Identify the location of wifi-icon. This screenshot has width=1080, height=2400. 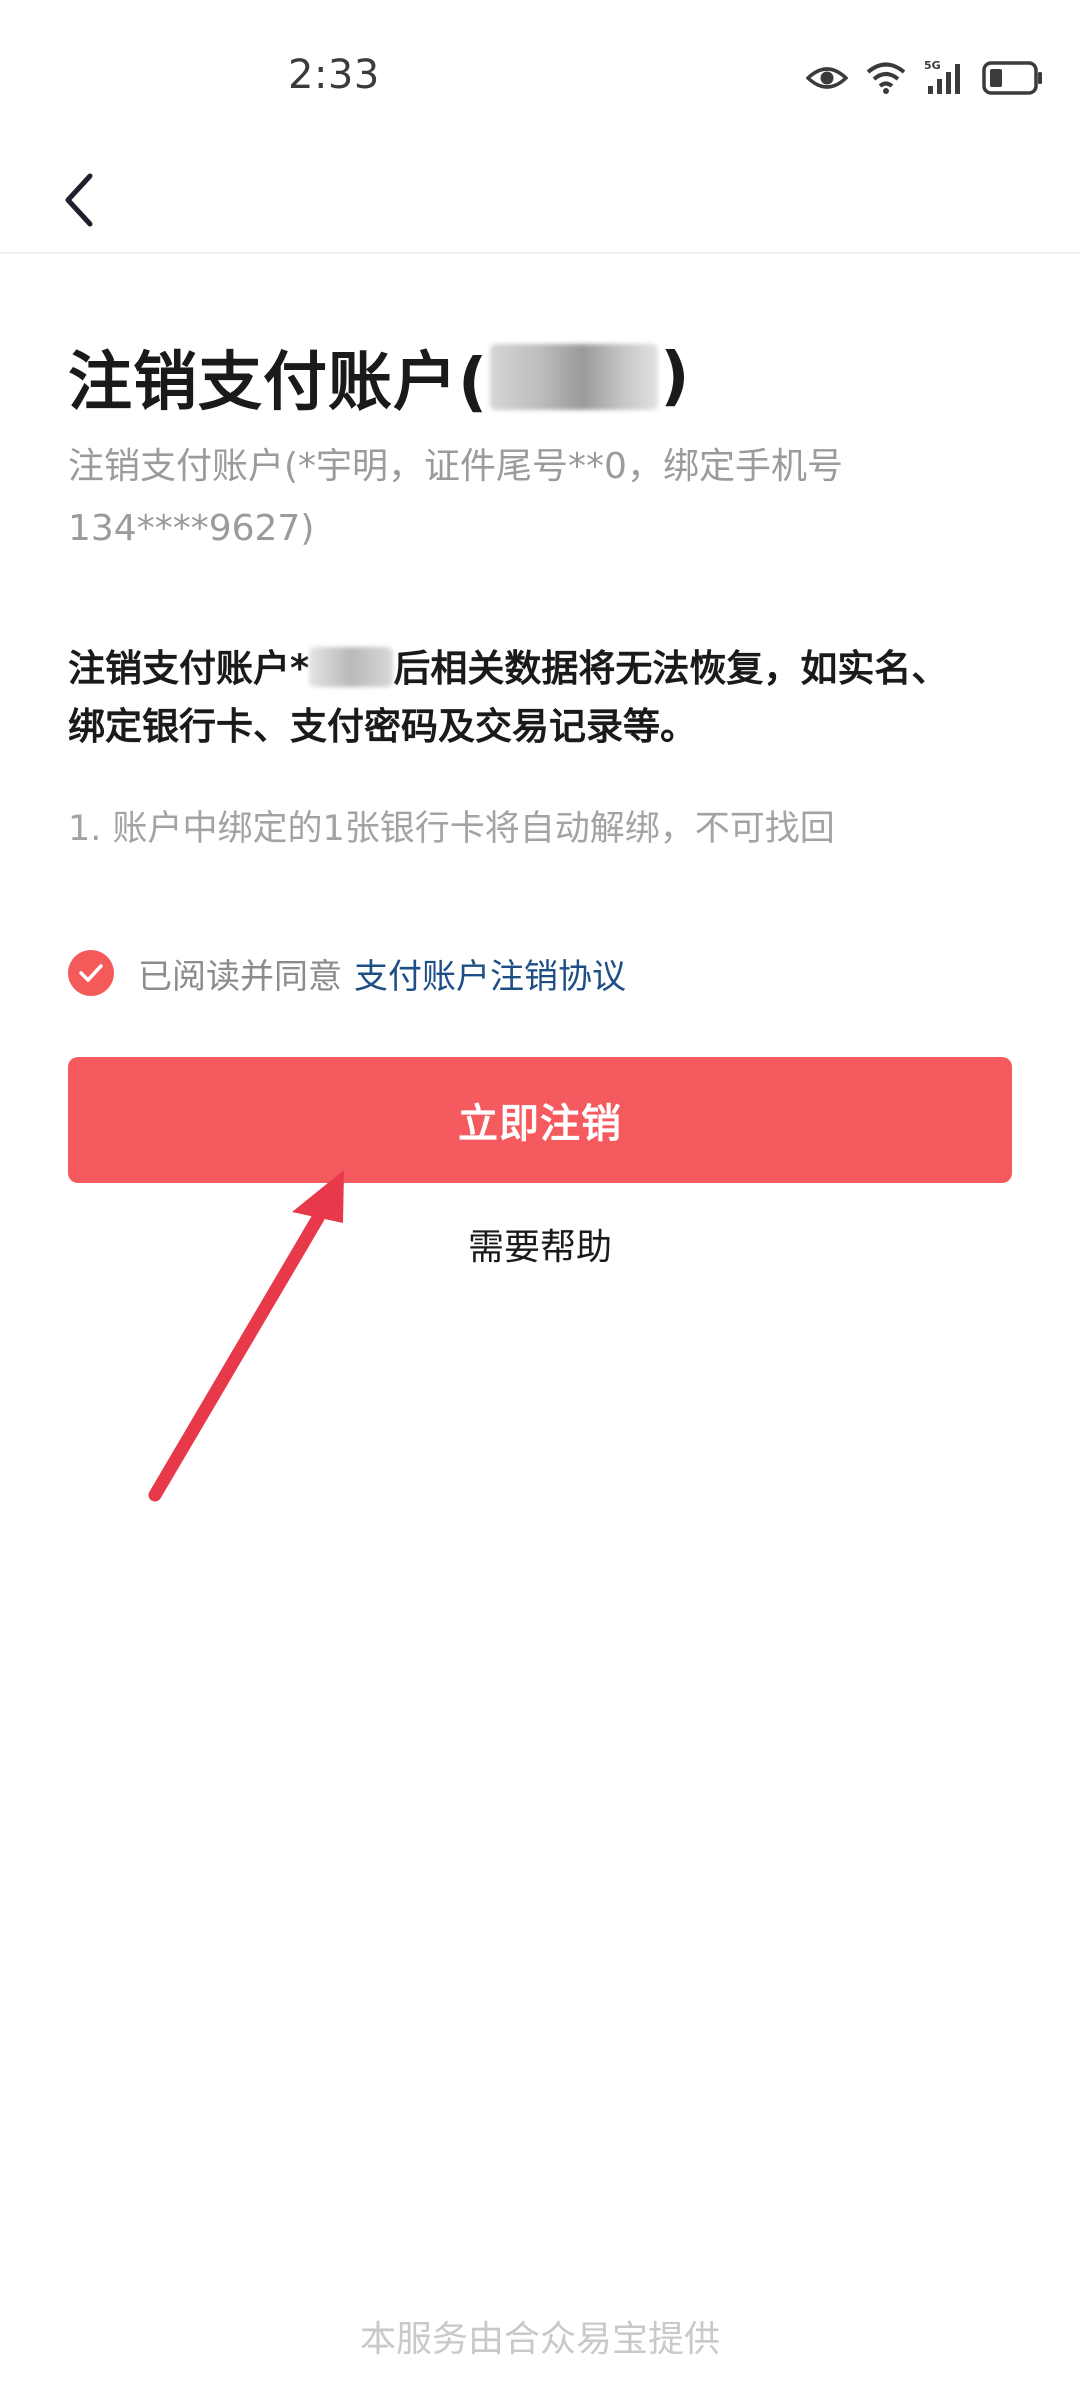
(886, 78).